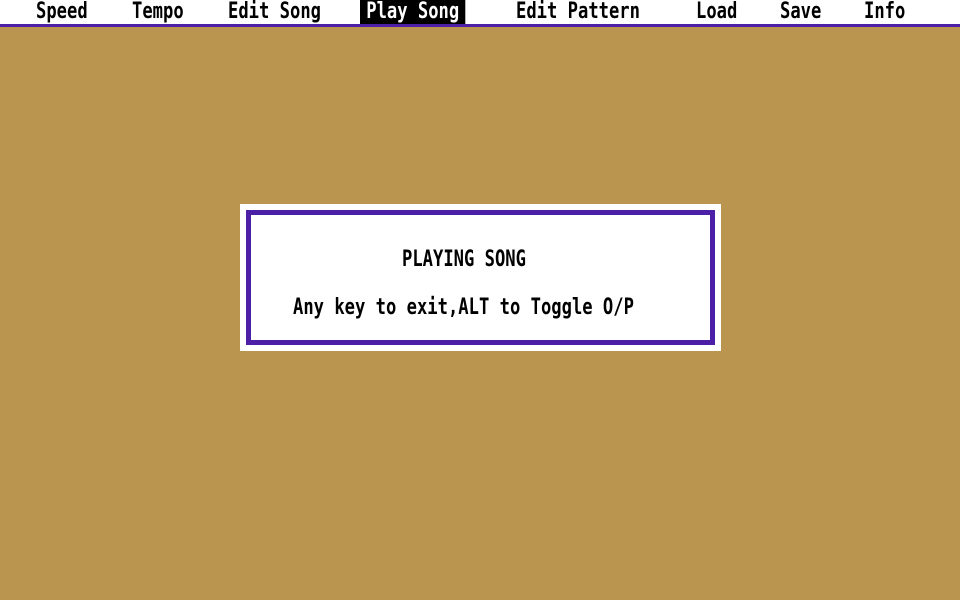  What do you see at coordinates (274, 12) in the screenshot?
I see `menu-item-edit-song: Edit Song` at bounding box center [274, 12].